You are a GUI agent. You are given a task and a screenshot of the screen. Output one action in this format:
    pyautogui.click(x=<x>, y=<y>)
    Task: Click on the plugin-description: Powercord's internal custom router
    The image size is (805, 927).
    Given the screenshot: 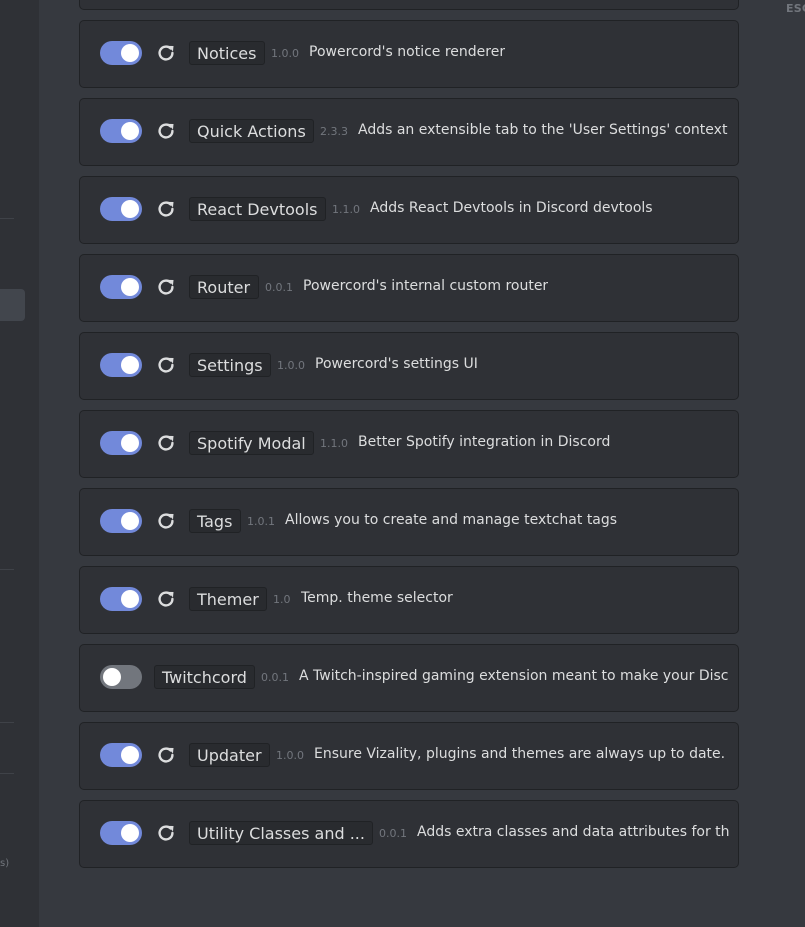 What is the action you would take?
    pyautogui.click(x=426, y=286)
    